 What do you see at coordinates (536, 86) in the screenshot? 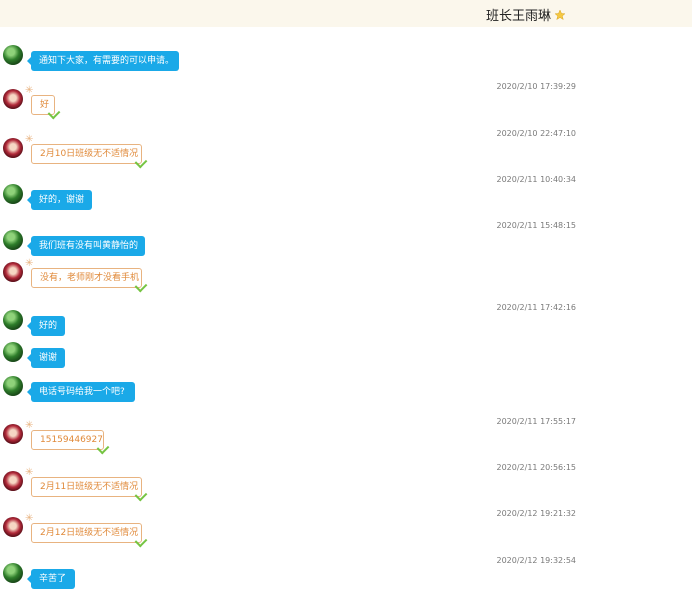
I see `message-timestamp: 2020/2/10 17:39:29` at bounding box center [536, 86].